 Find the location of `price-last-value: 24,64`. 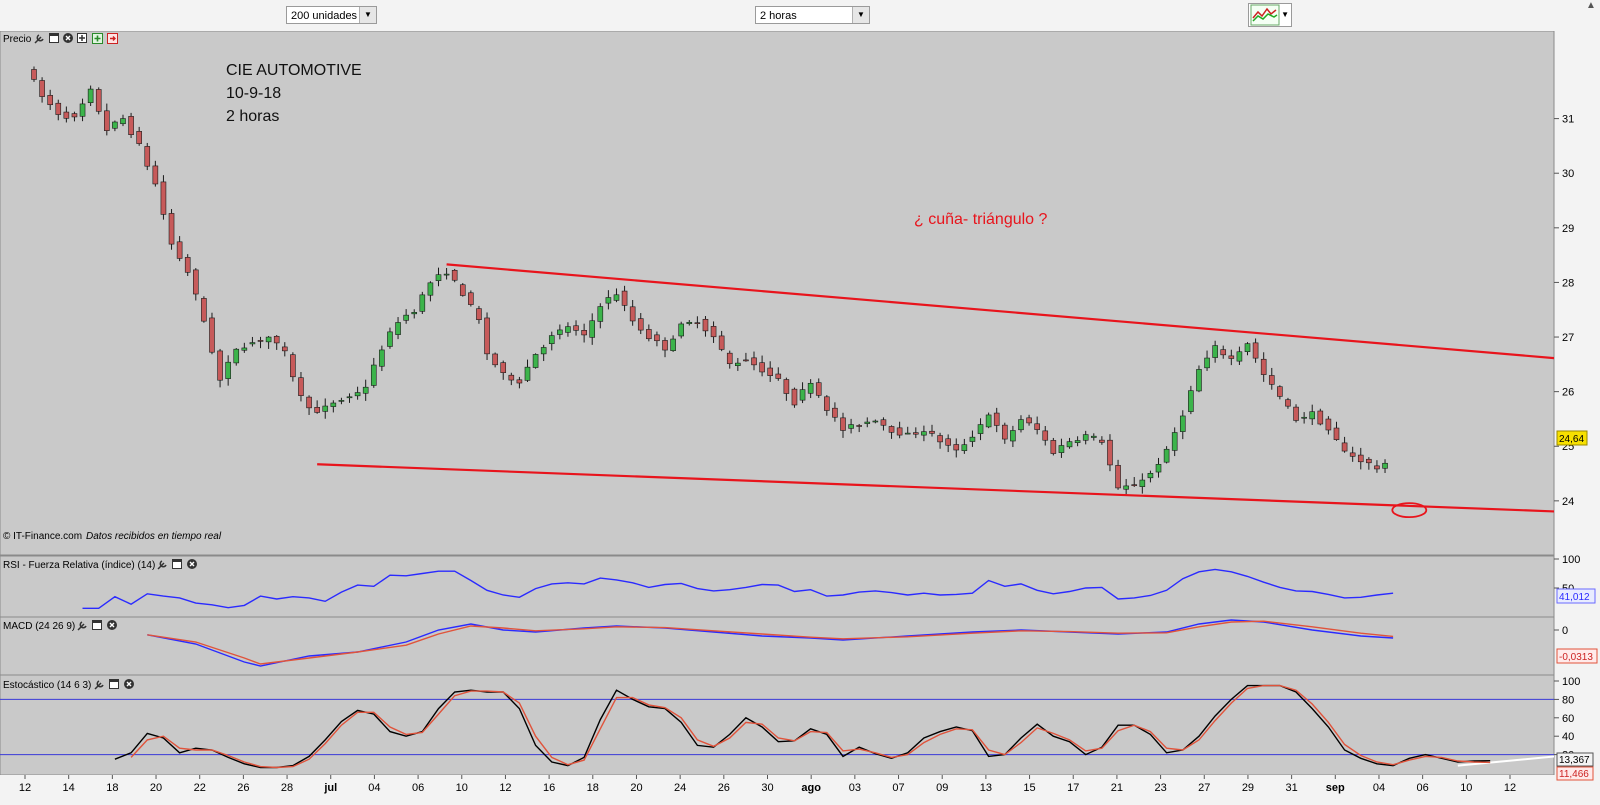

price-last-value: 24,64 is located at coordinates (1571, 439).